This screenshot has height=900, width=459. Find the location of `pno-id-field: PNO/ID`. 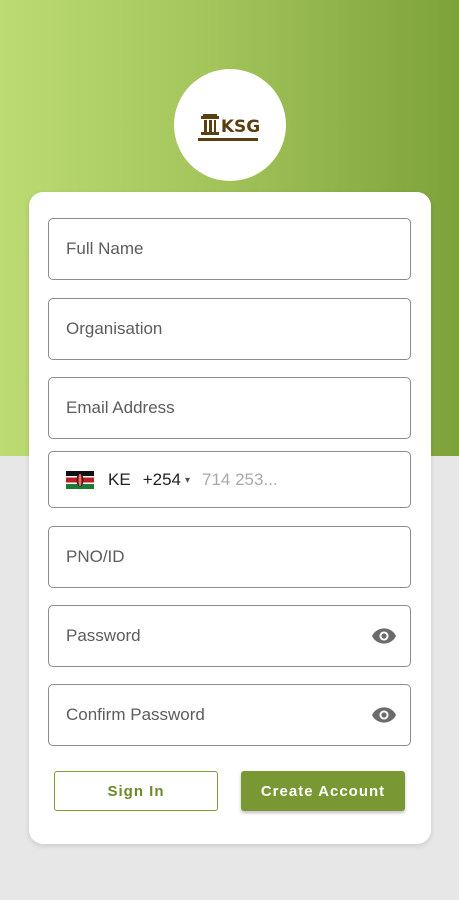

pno-id-field: PNO/ID is located at coordinates (229, 557).